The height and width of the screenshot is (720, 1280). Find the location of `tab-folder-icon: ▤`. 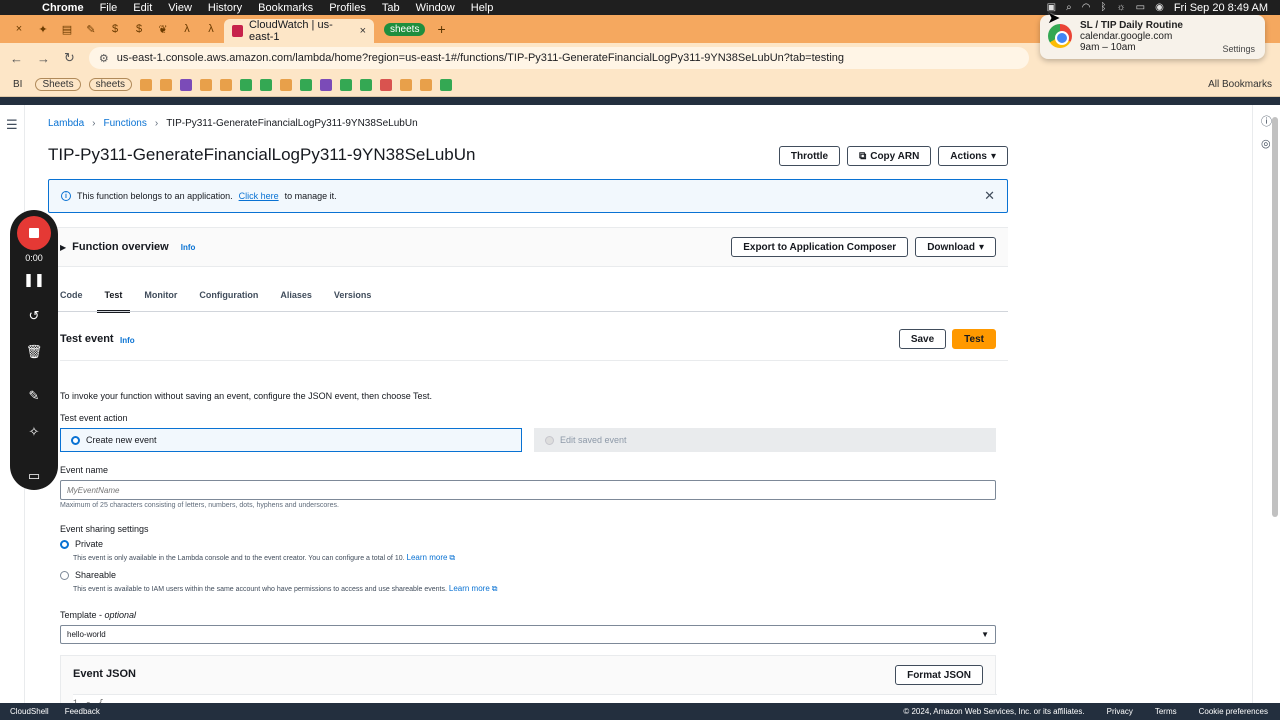

tab-folder-icon: ▤ is located at coordinates (67, 29).